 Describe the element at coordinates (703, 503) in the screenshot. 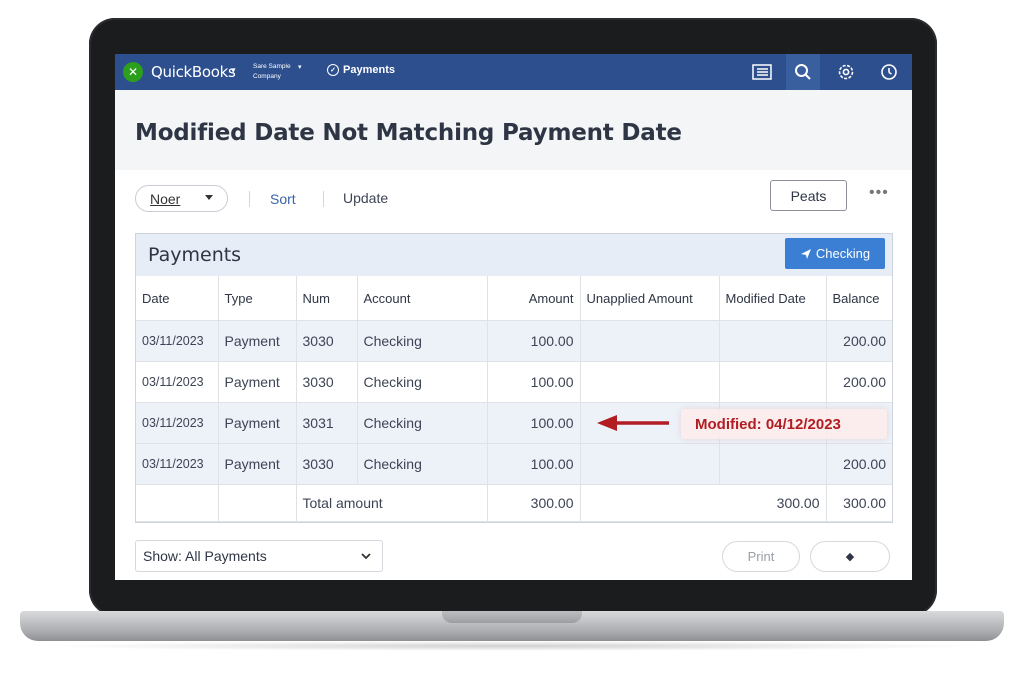

I see `total-unapplied: 300.00` at that location.